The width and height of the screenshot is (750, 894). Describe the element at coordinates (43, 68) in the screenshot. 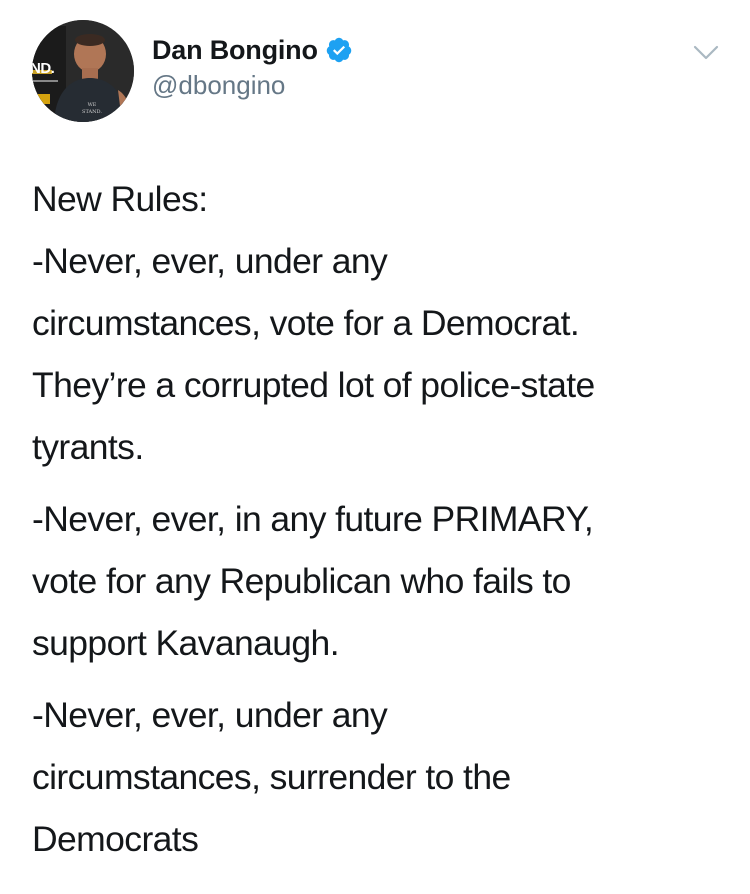

I see `avatar-logo-text: ND.` at that location.